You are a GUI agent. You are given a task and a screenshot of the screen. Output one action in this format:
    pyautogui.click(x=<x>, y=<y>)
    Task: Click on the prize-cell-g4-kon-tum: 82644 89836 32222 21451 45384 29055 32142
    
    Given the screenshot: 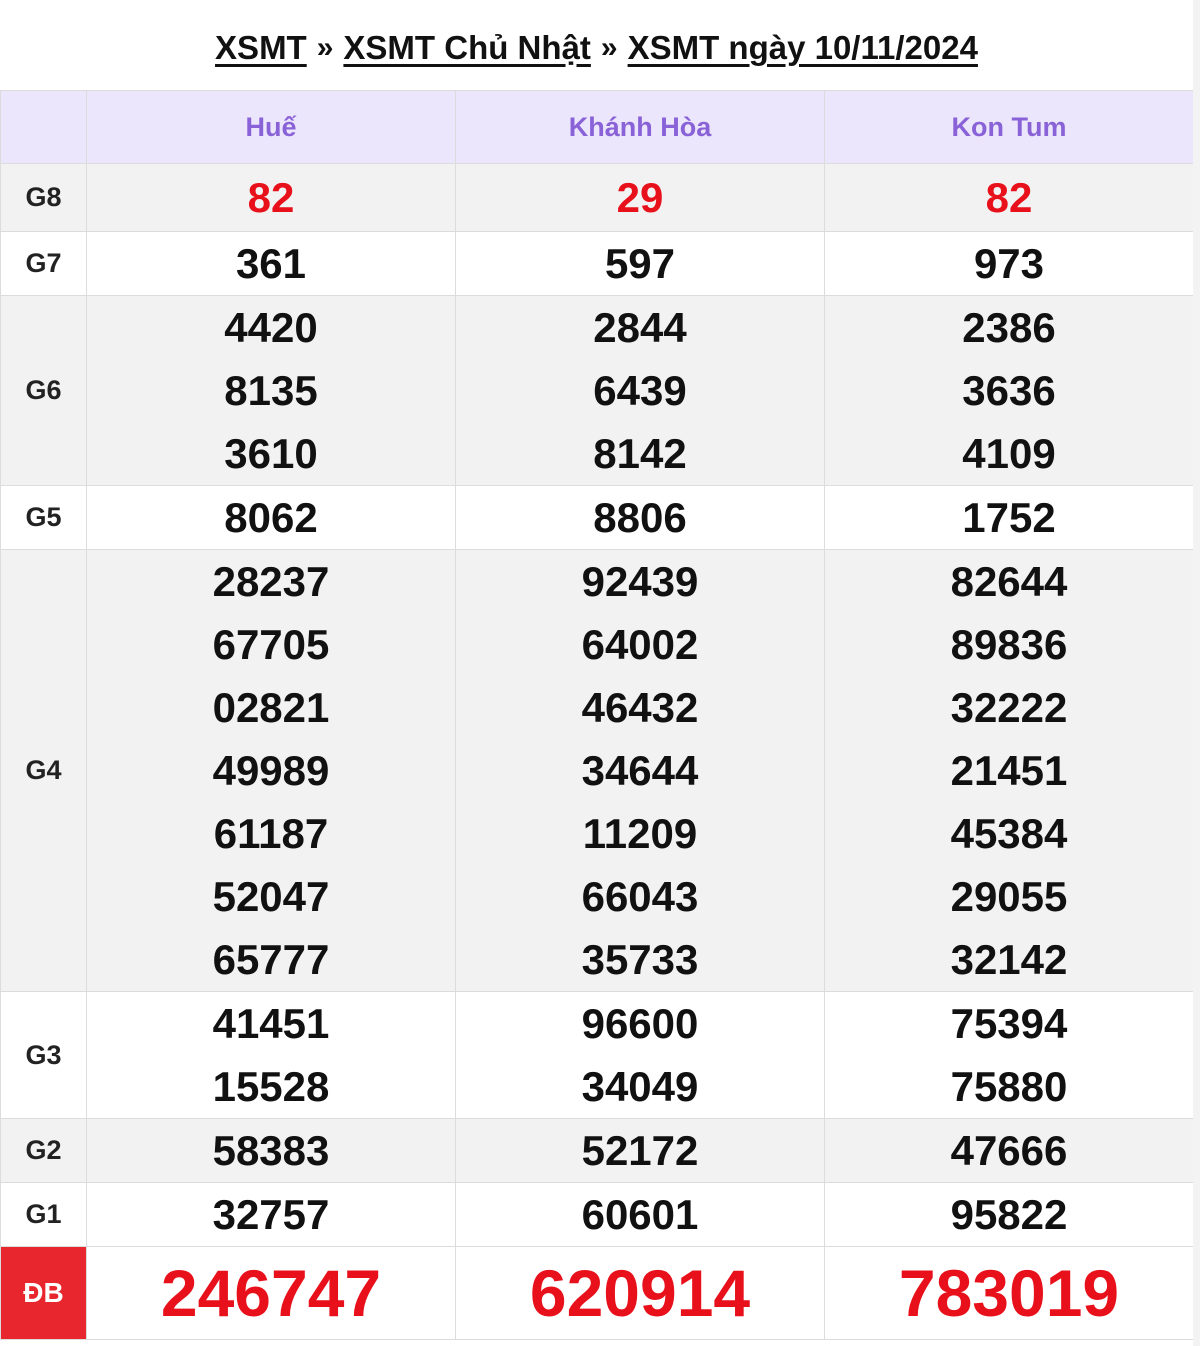 What is the action you would take?
    pyautogui.click(x=1009, y=770)
    